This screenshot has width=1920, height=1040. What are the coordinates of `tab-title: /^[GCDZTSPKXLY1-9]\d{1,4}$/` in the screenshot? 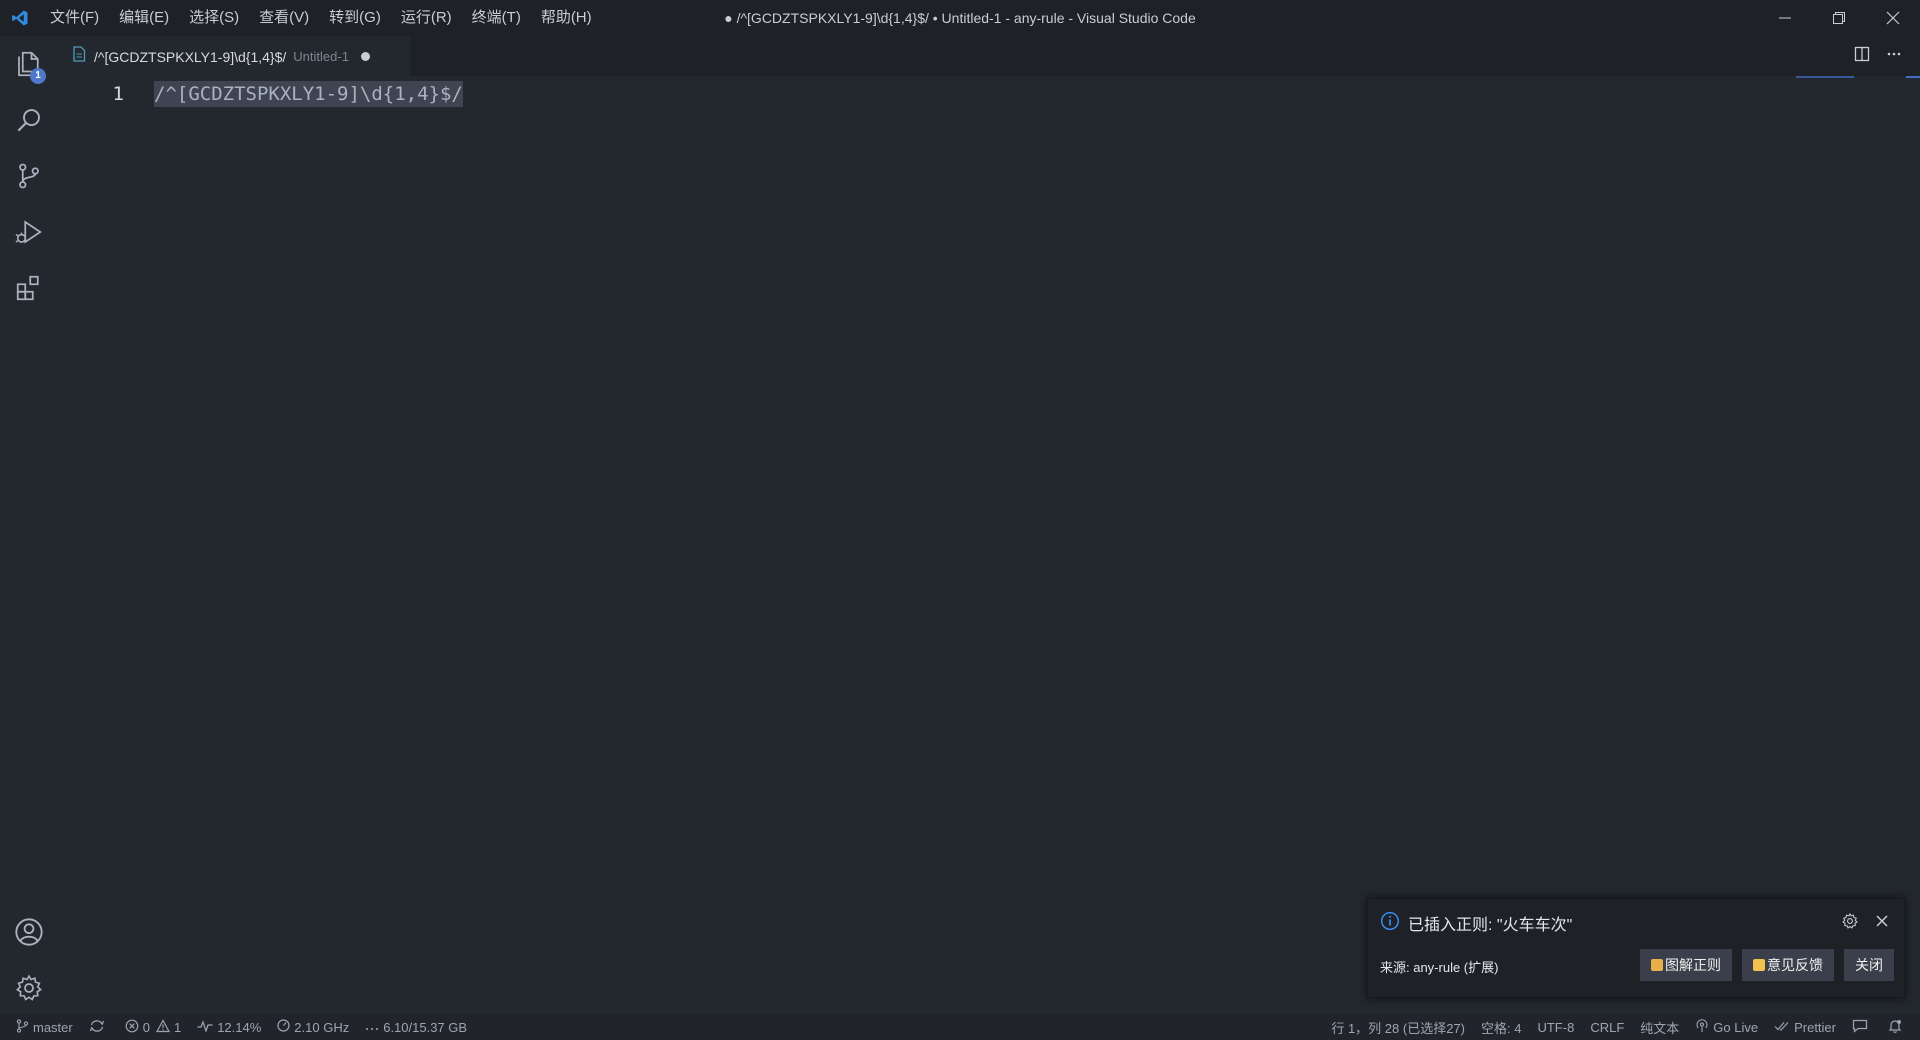 It's located at (190, 56).